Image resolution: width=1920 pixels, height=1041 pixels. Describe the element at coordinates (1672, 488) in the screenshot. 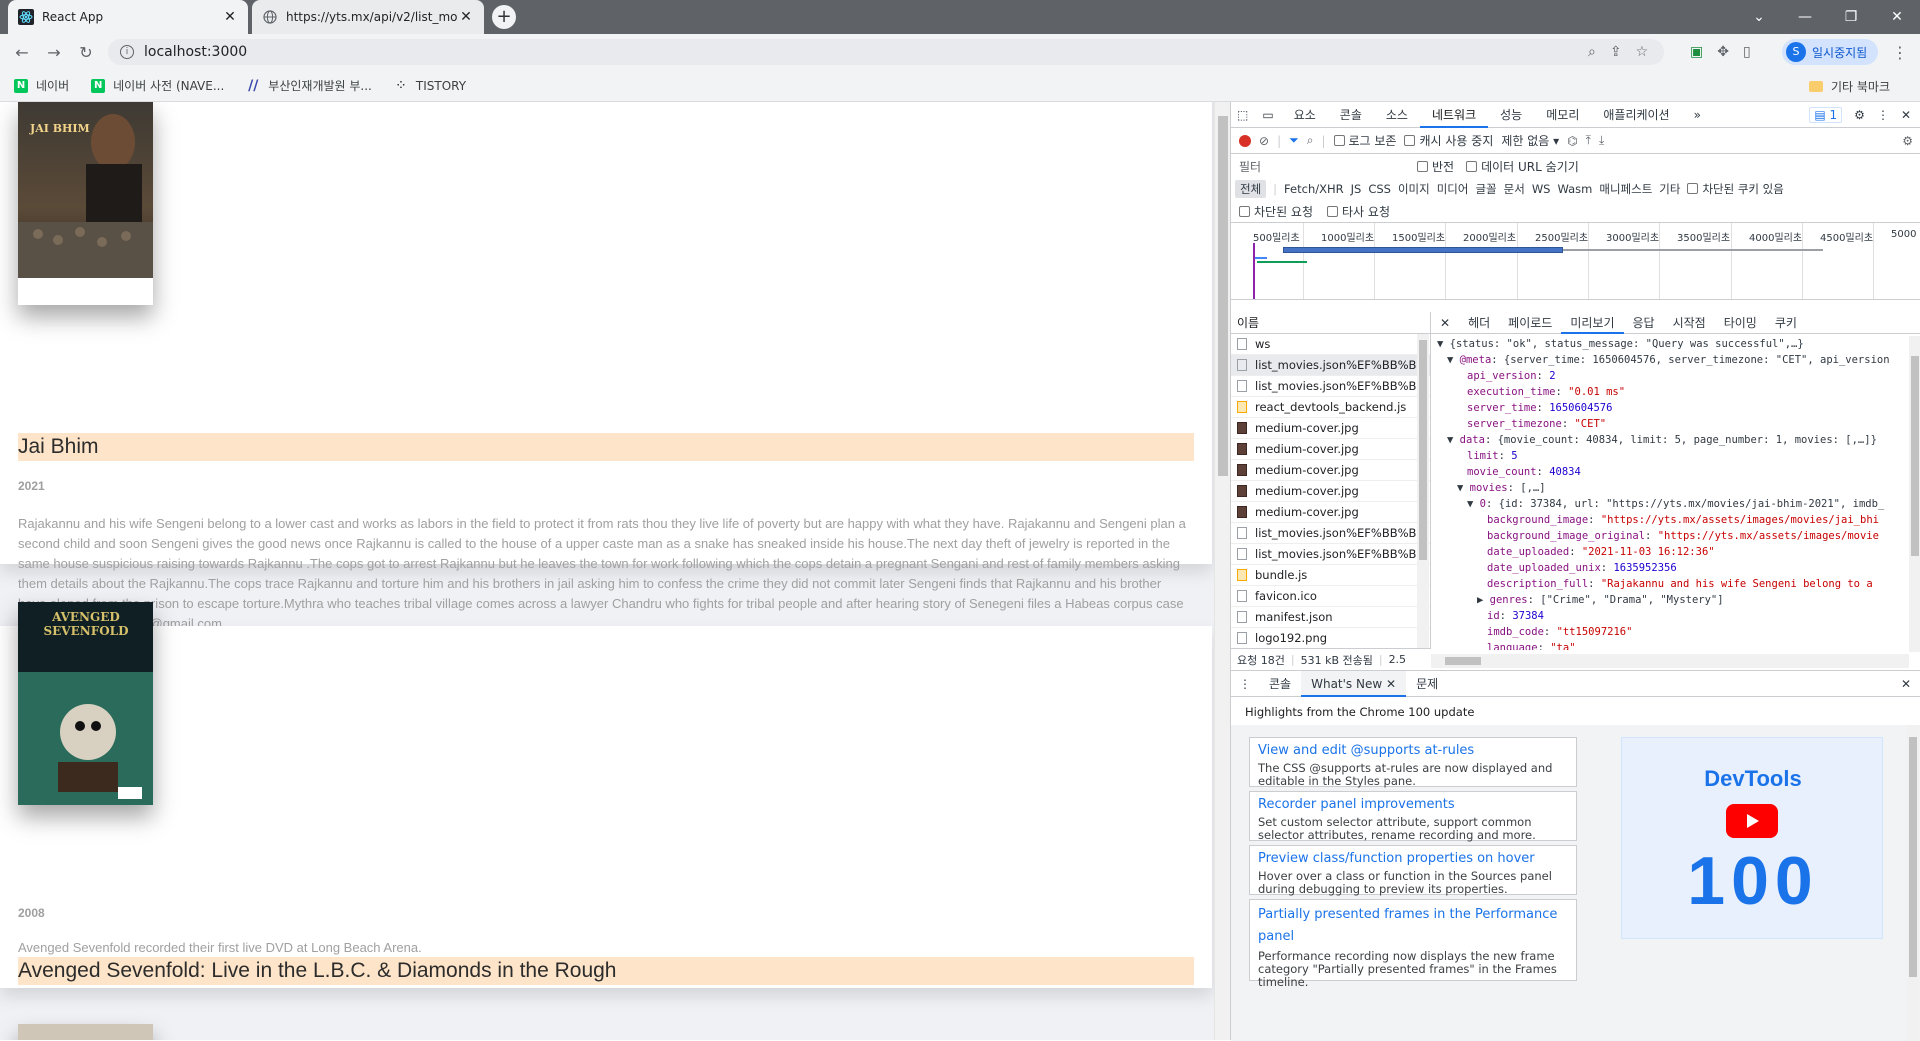

I see `json-line: ▼ movies: [,…]` at that location.